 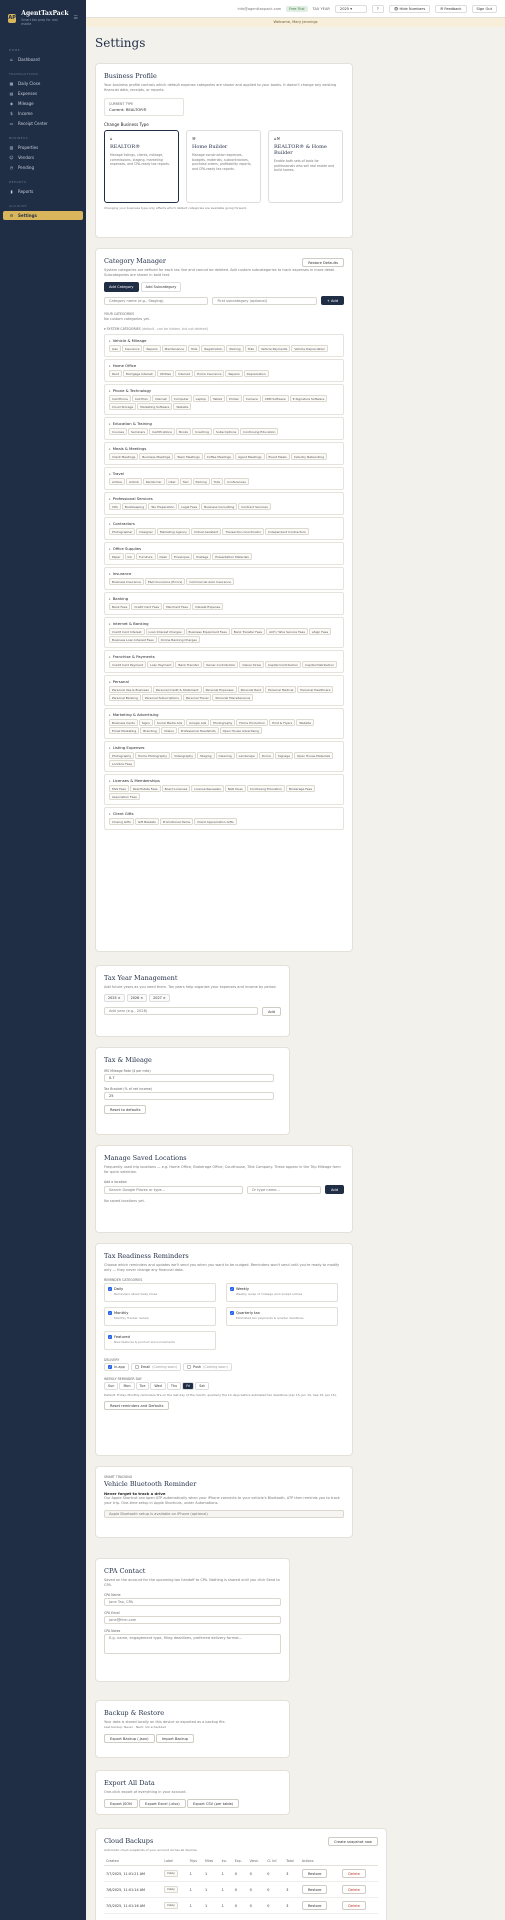 What do you see at coordinates (313, 755) in the screenshot?
I see `subcategory-chip: Open House Materials` at bounding box center [313, 755].